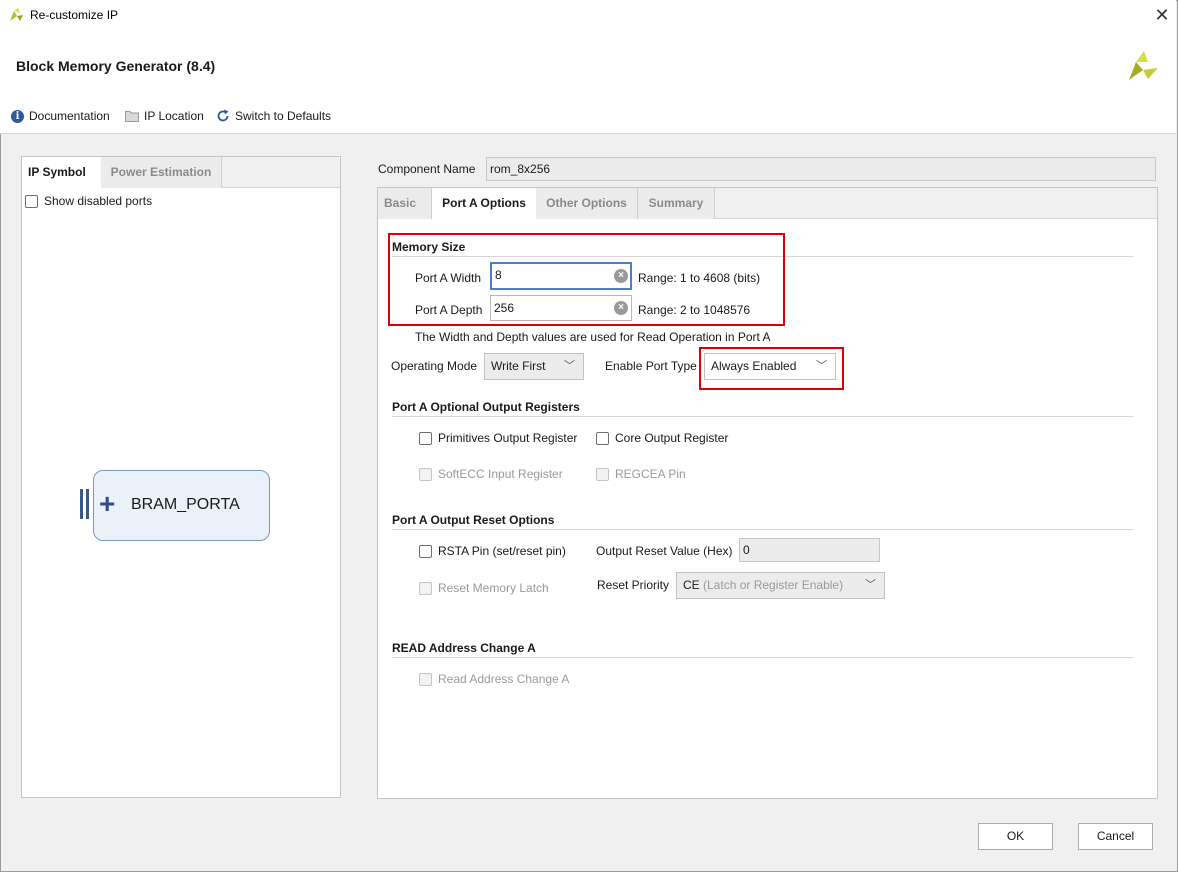  What do you see at coordinates (508, 438) in the screenshot?
I see `primitives-output-register-label: Primitives Output Register` at bounding box center [508, 438].